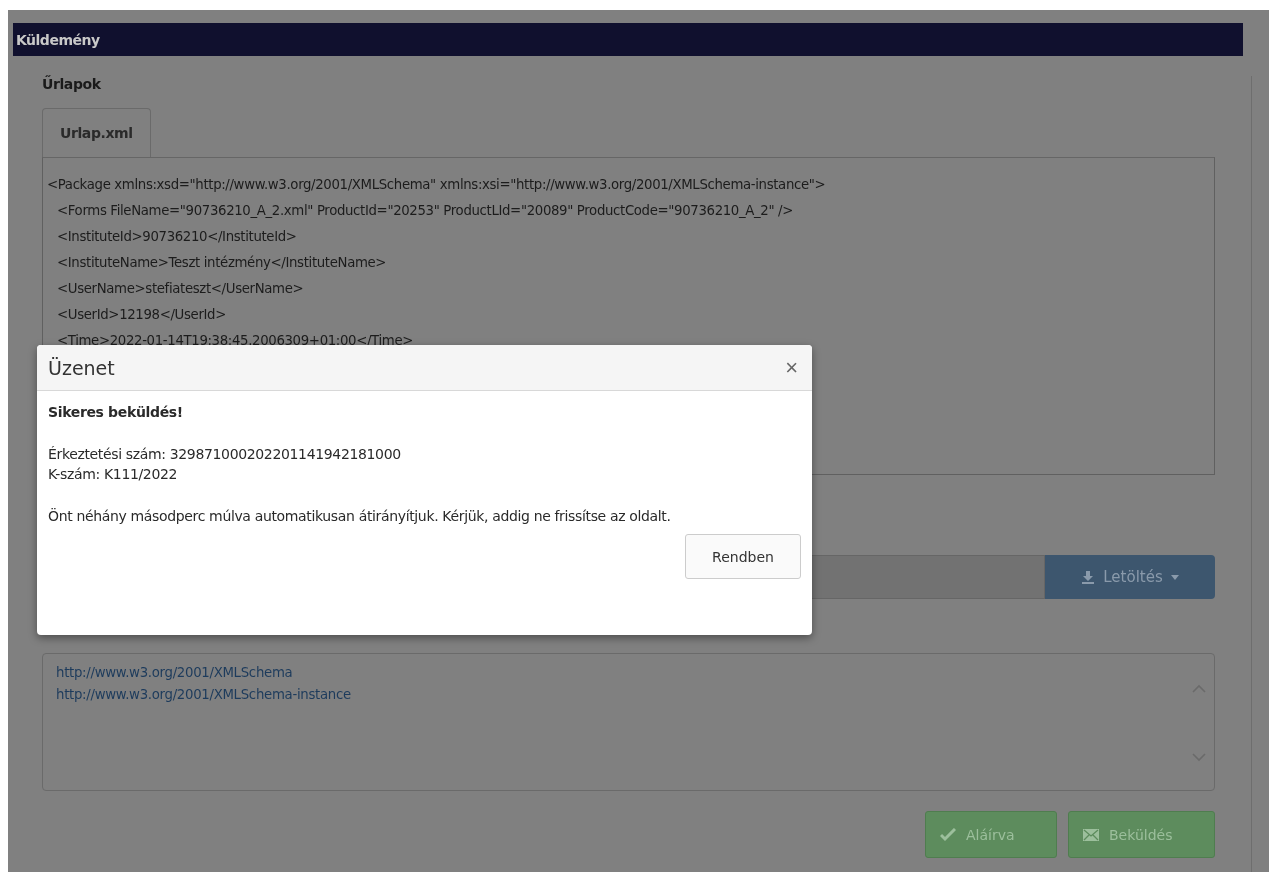 The image size is (1269, 872). Describe the element at coordinates (222, 263) in the screenshot. I see `xml-line: <InstituteName>Teszt intézmény</InstituteName>` at that location.